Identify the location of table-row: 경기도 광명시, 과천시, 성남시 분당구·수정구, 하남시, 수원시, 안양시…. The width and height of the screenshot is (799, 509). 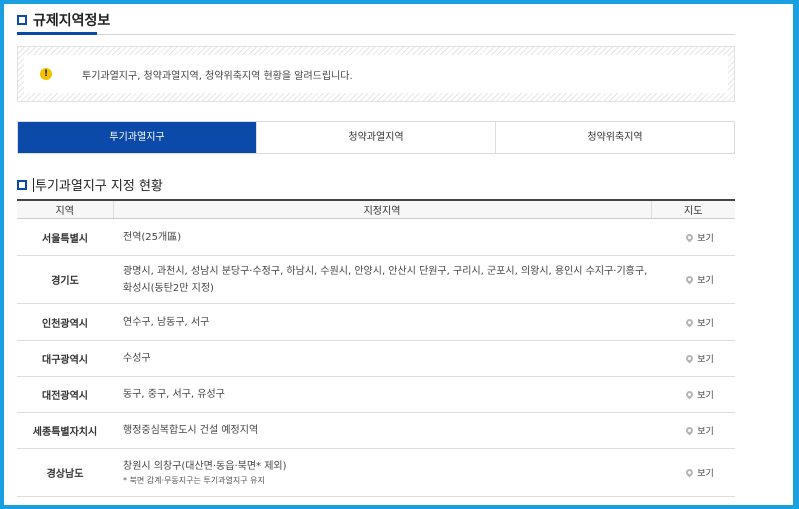
(376, 279).